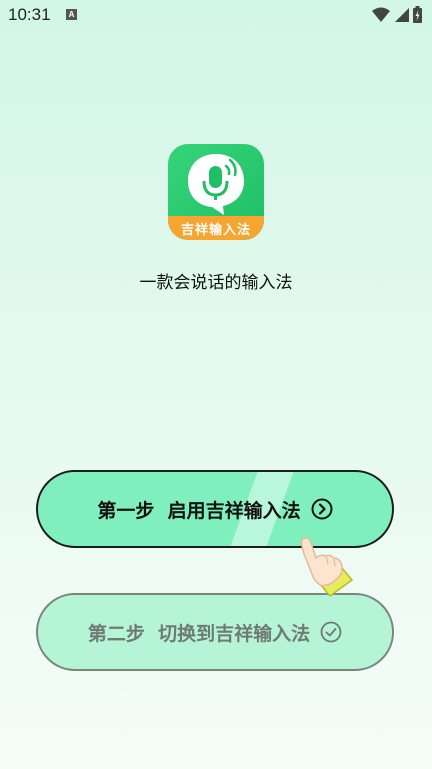  I want to click on microphone-icon, so click(216, 184).